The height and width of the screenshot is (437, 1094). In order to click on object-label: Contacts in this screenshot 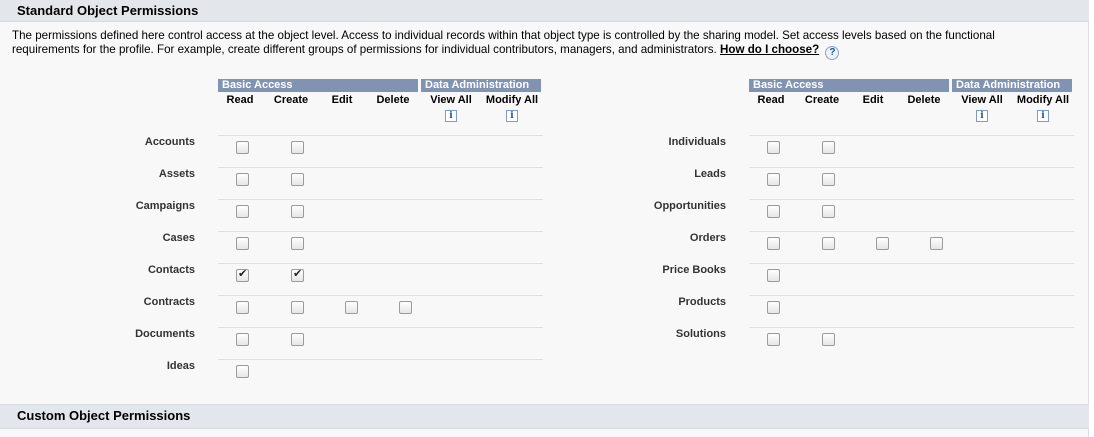, I will do `click(171, 270)`.